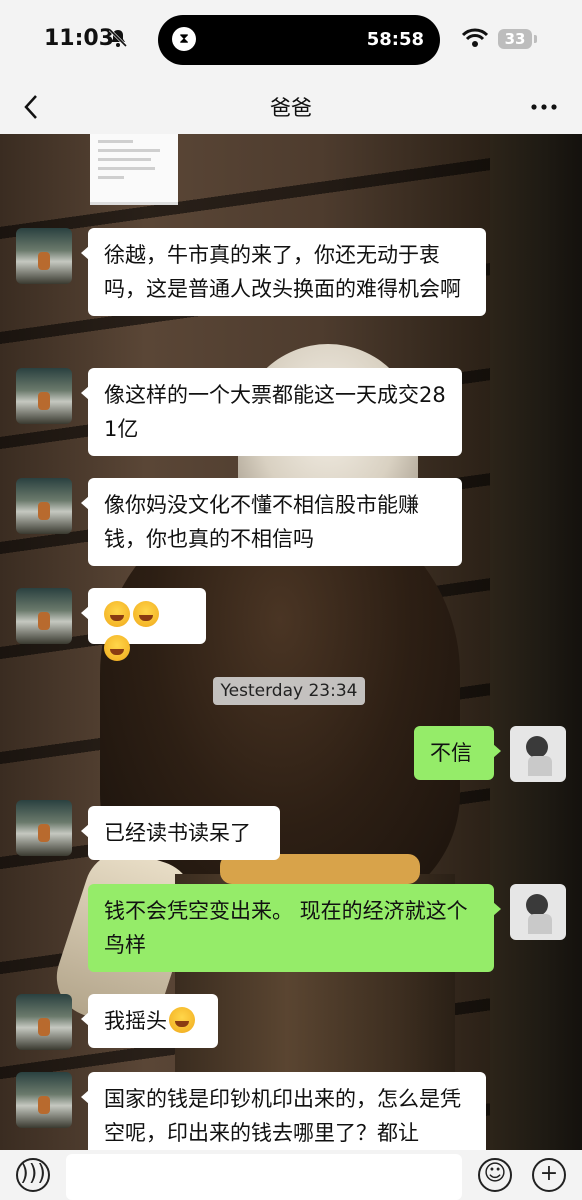 The height and width of the screenshot is (1200, 582). I want to click on bell-slash-icon, so click(118, 38).